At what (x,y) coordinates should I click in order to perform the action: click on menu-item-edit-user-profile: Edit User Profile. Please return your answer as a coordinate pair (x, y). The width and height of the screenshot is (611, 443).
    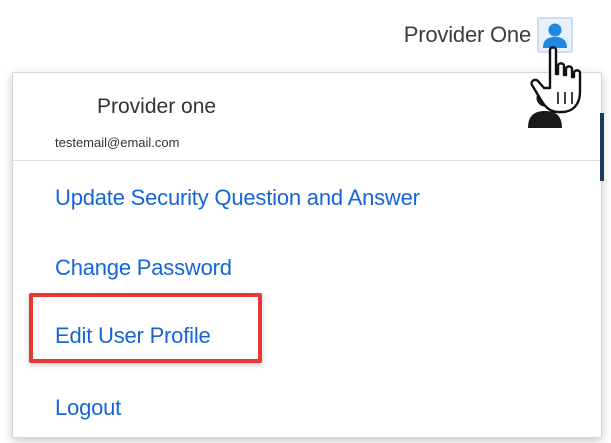
    Looking at the image, I should click on (133, 336).